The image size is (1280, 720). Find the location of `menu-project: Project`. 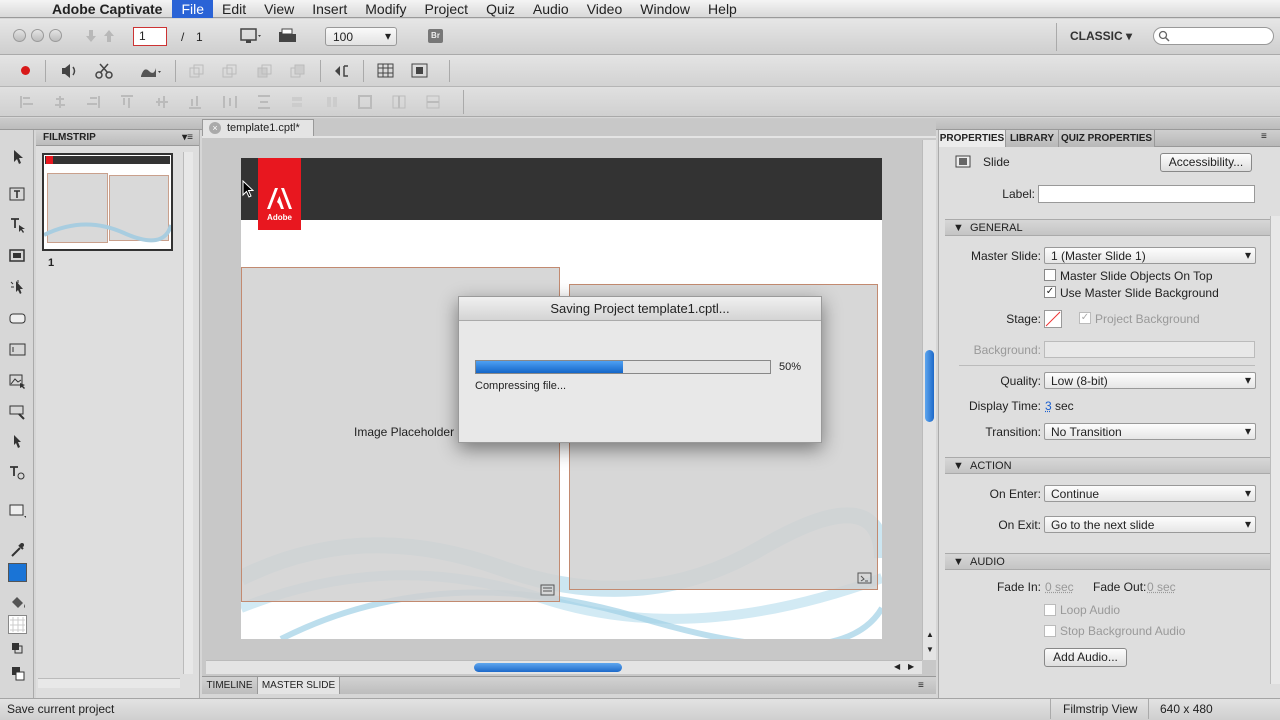

menu-project: Project is located at coordinates (447, 9).